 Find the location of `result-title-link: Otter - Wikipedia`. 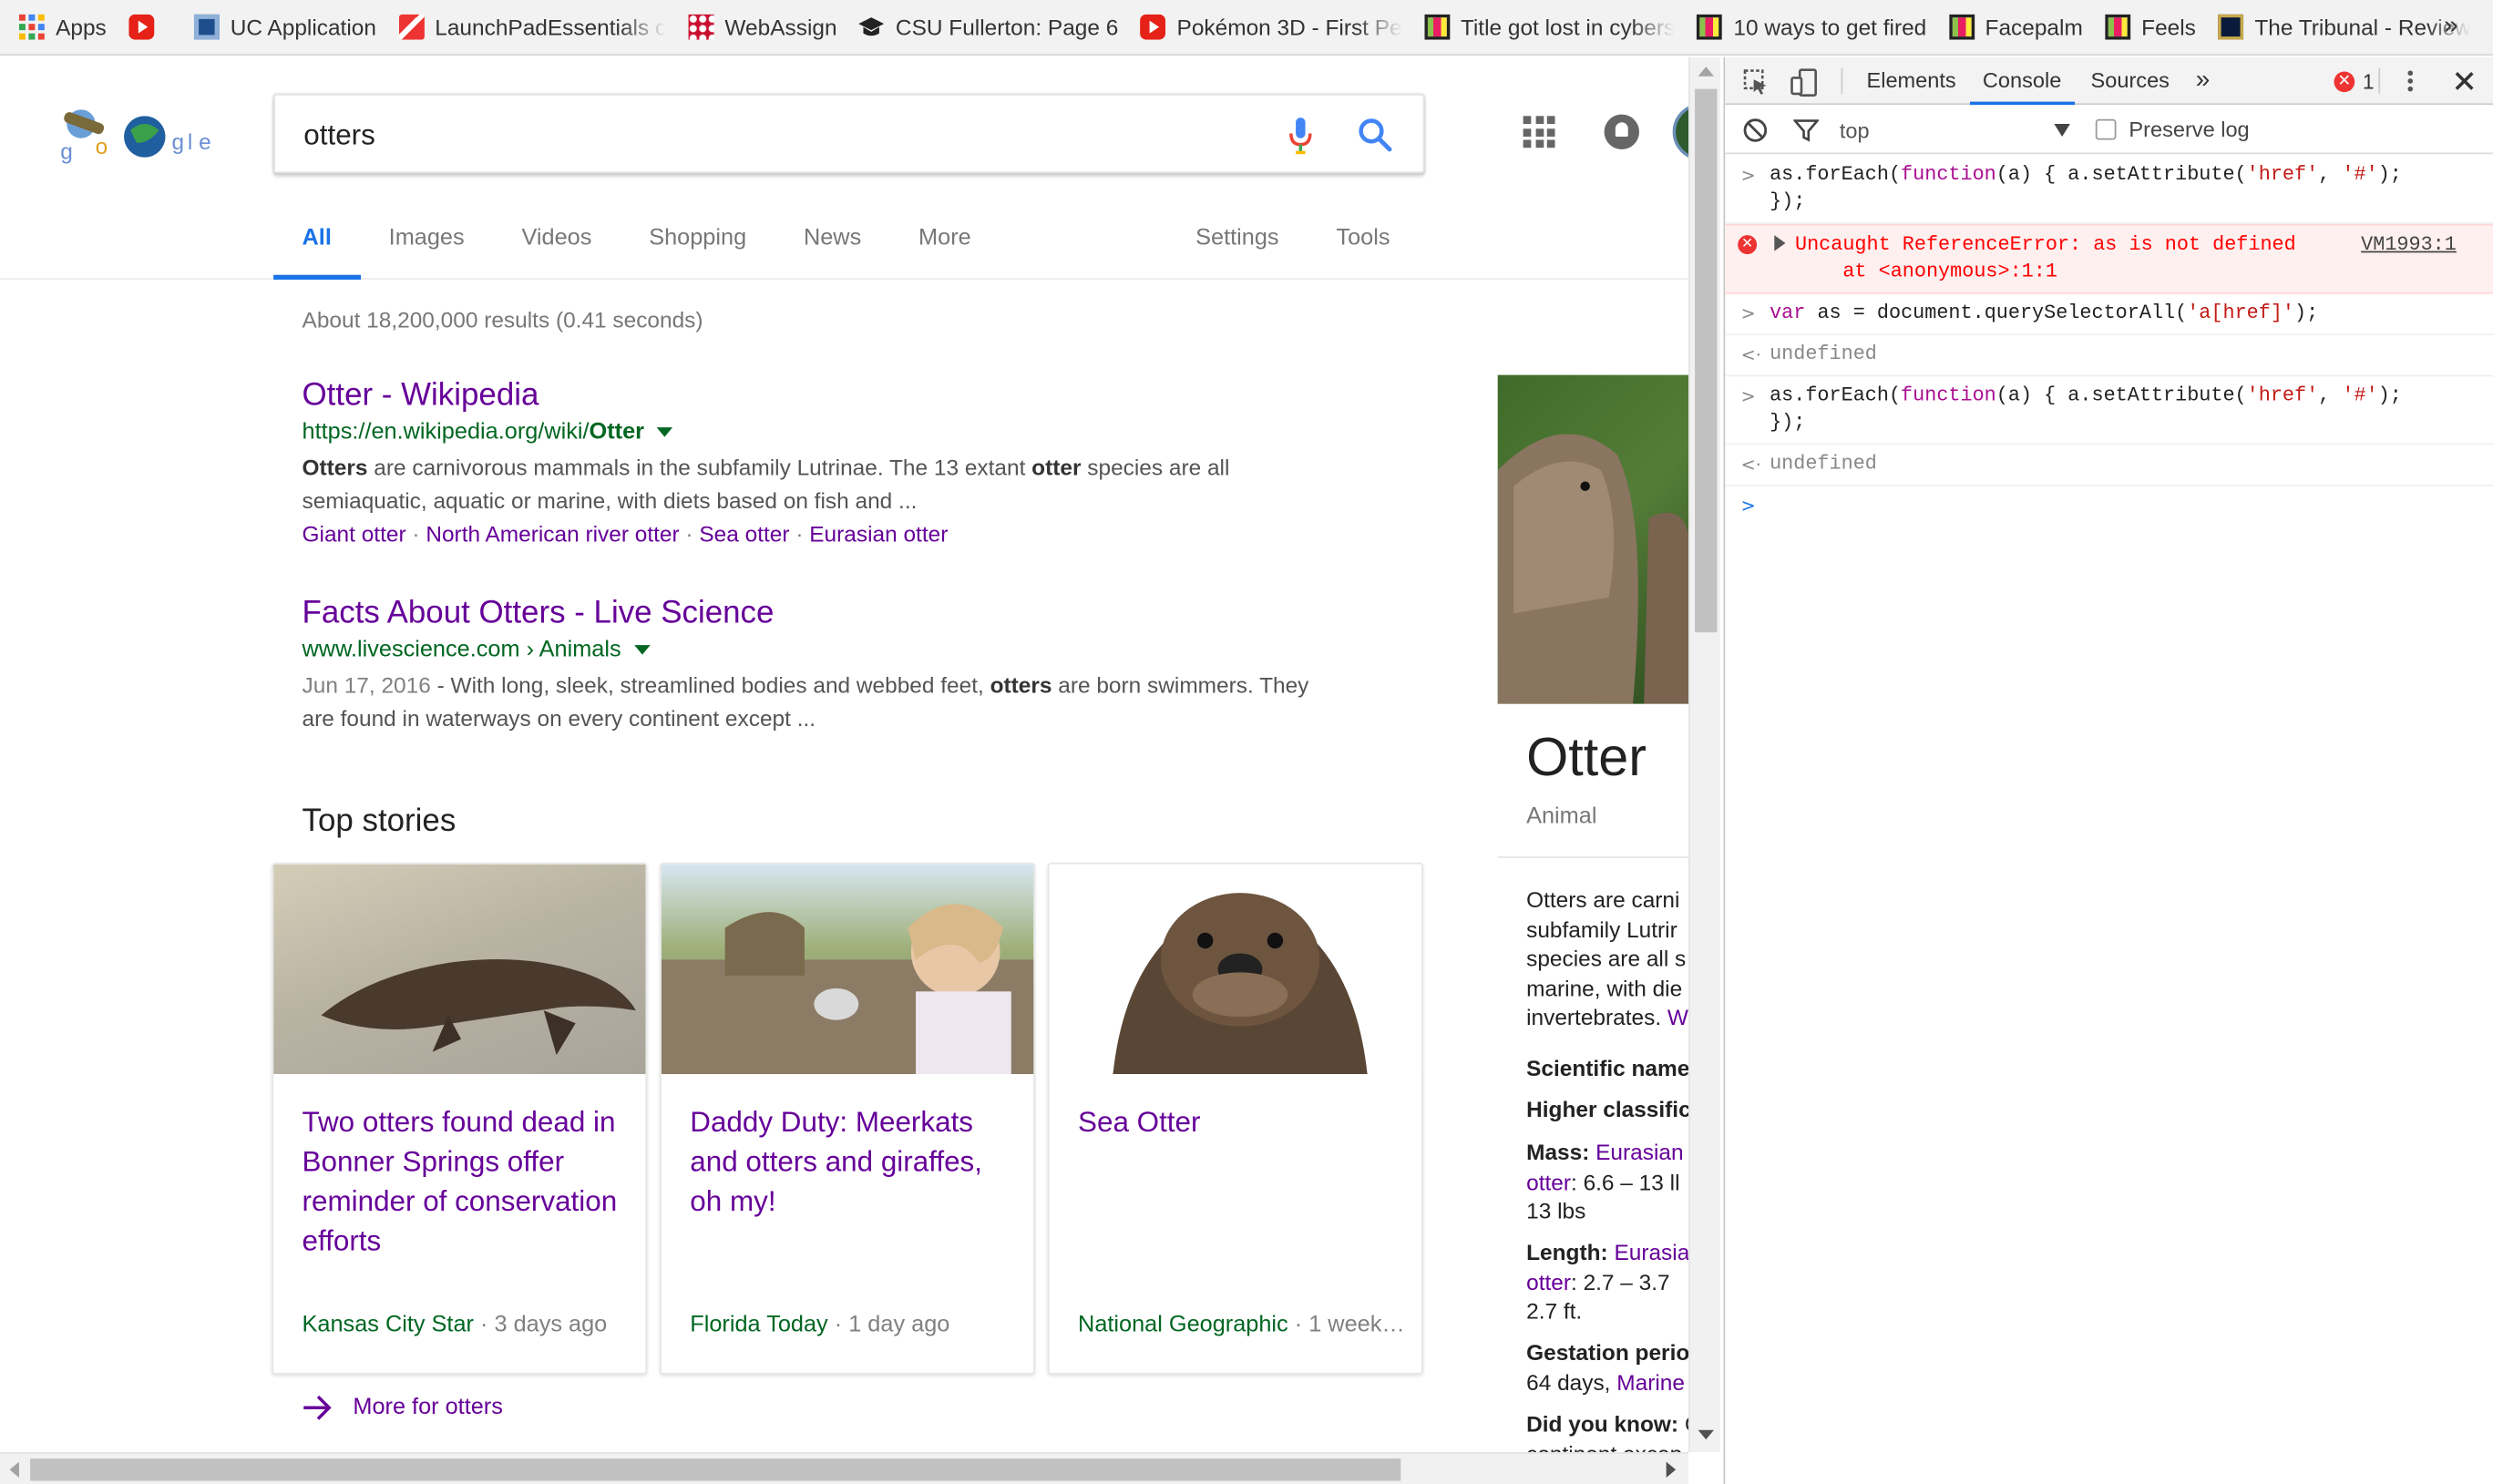

result-title-link: Otter - Wikipedia is located at coordinates (844, 395).